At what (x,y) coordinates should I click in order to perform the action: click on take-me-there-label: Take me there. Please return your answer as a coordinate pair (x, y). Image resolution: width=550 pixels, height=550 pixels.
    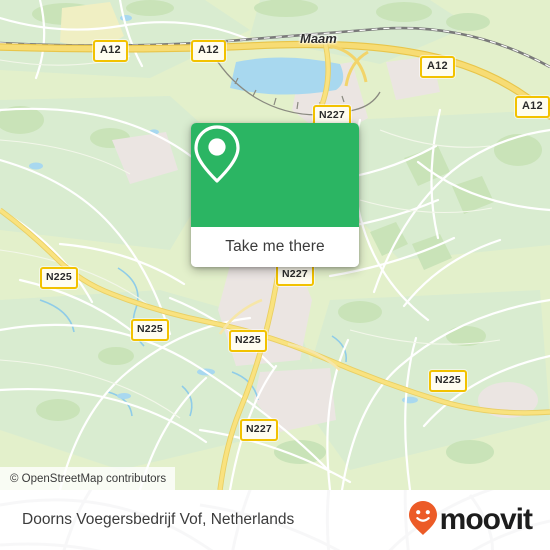
    Looking at the image, I should click on (275, 246).